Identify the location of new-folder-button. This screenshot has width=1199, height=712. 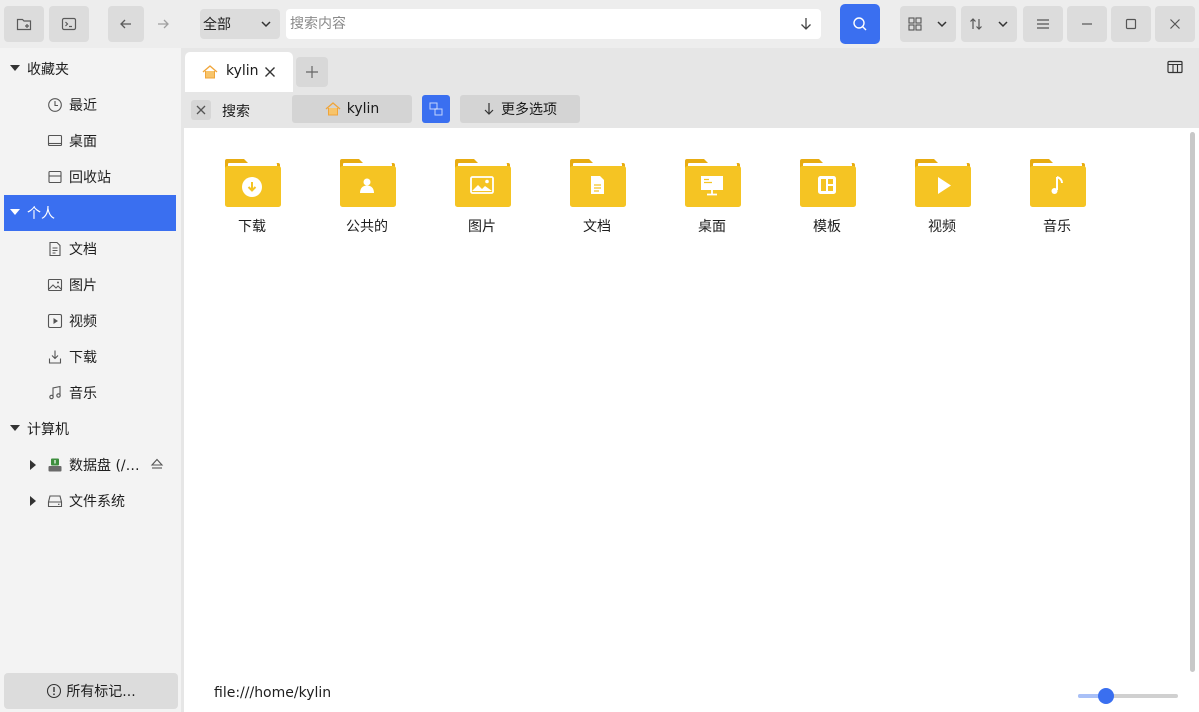
(24, 24).